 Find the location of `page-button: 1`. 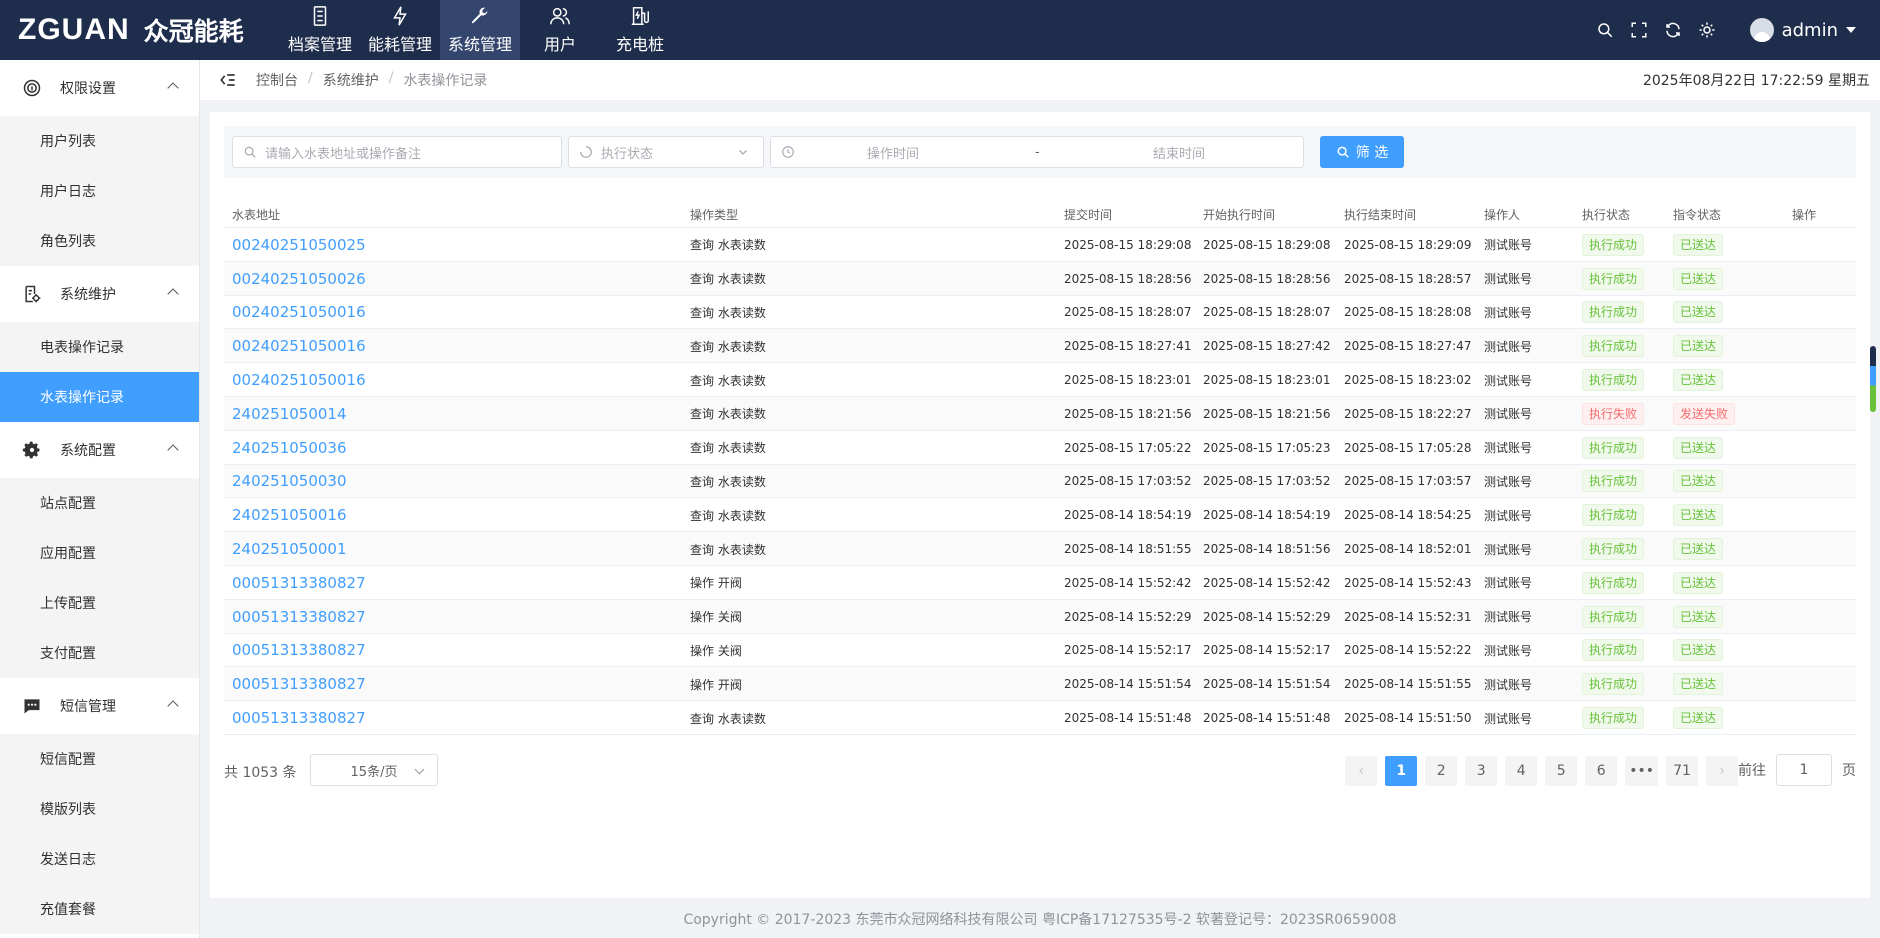

page-button: 1 is located at coordinates (1401, 771).